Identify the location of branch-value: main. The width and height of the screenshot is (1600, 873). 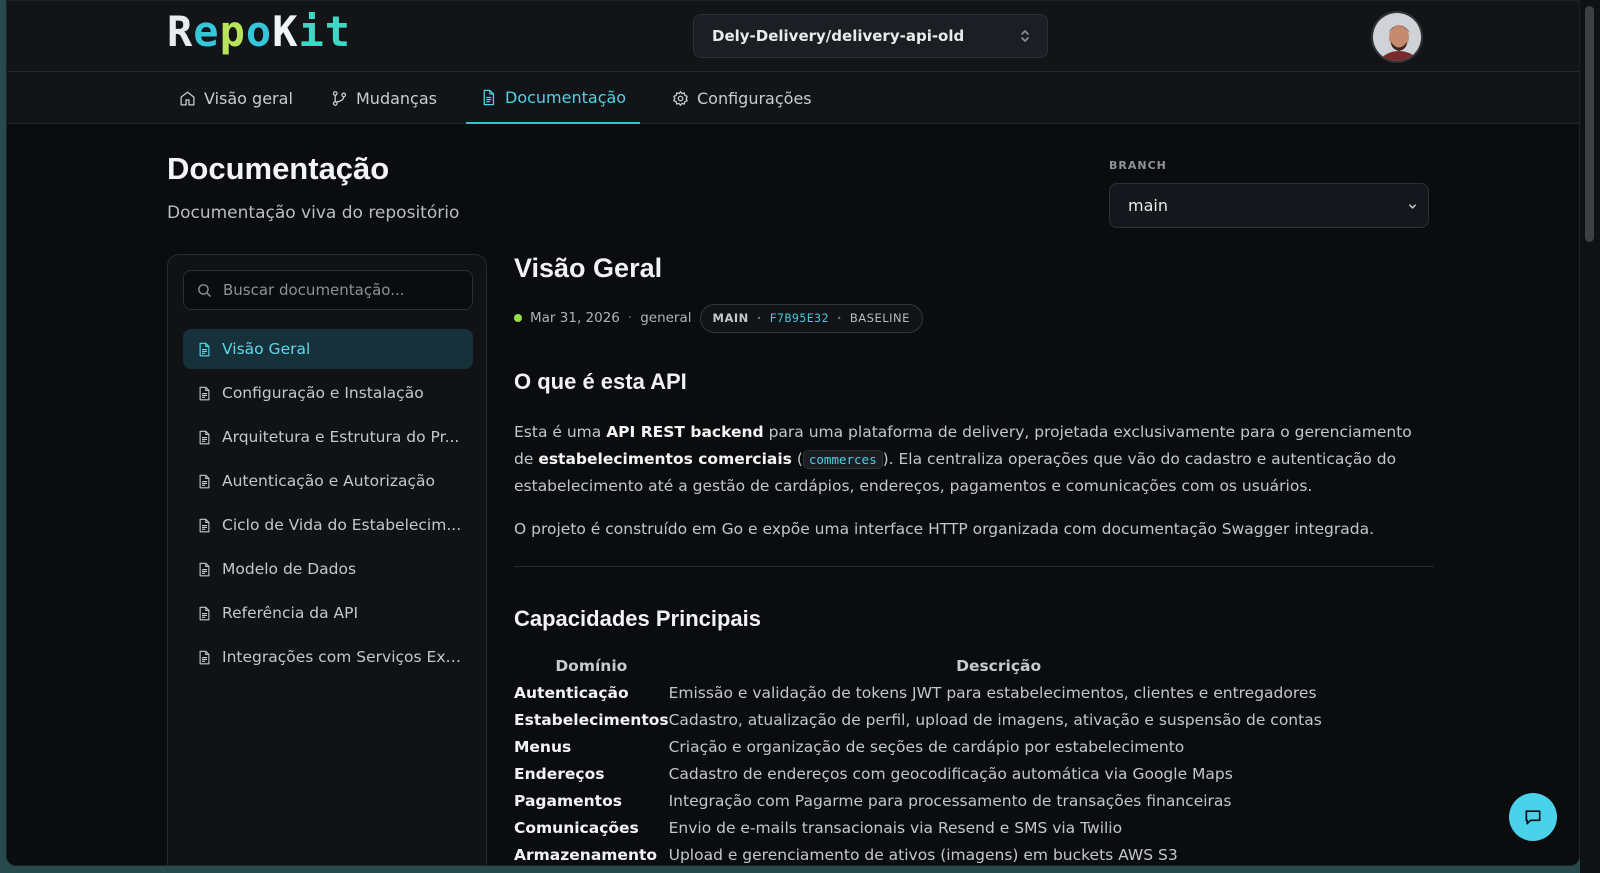
(1148, 205).